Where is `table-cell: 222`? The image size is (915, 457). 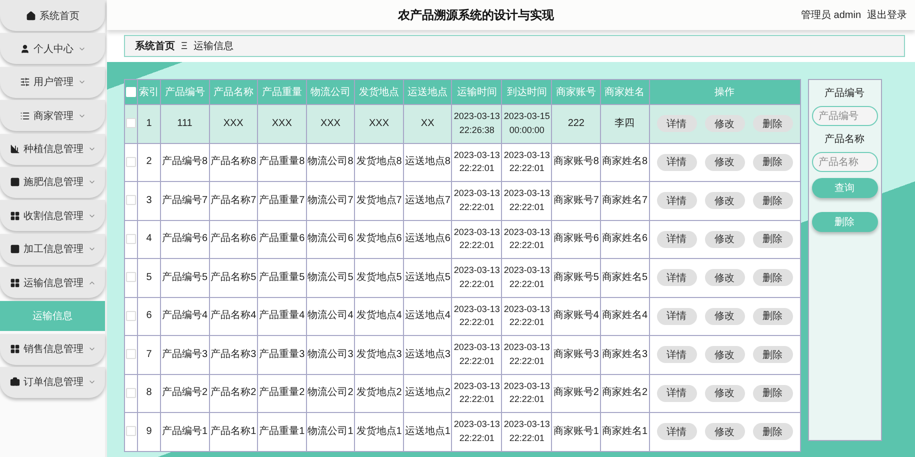 table-cell: 222 is located at coordinates (576, 123).